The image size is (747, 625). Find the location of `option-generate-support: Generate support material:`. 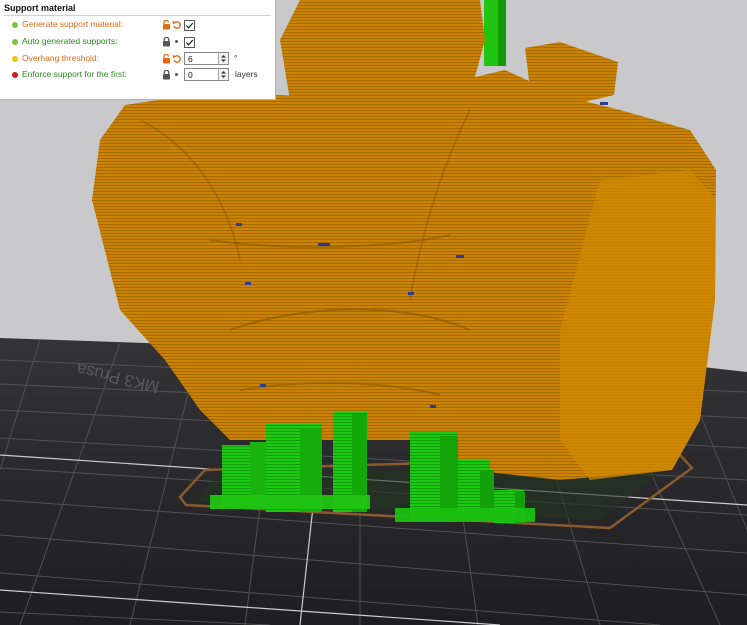

option-generate-support: Generate support material: is located at coordinates (137, 25).